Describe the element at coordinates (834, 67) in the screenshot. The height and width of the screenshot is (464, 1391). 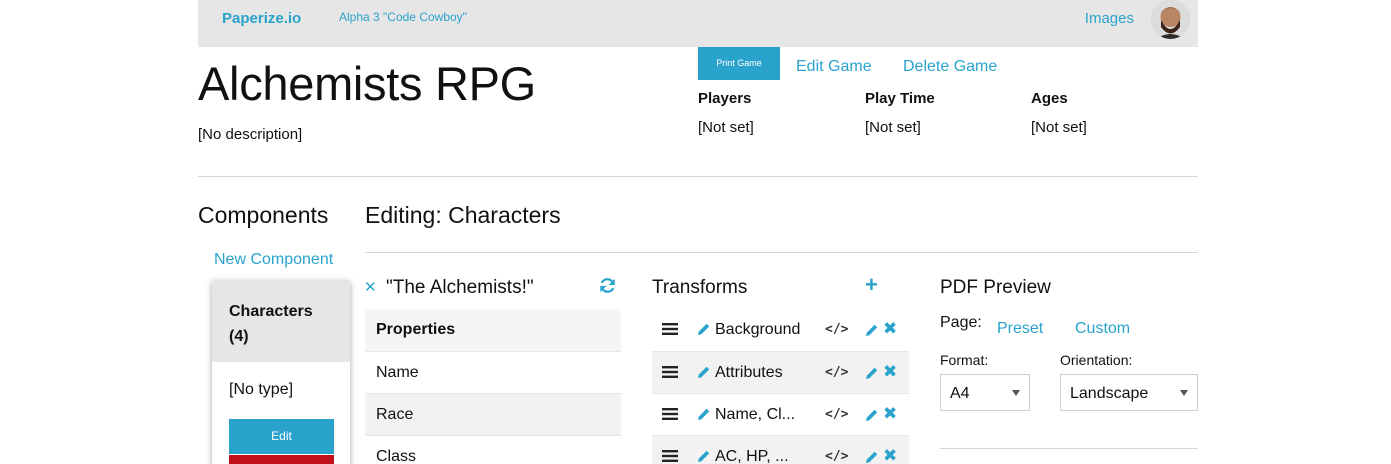
I see `edit-game-link: Edit Game` at that location.